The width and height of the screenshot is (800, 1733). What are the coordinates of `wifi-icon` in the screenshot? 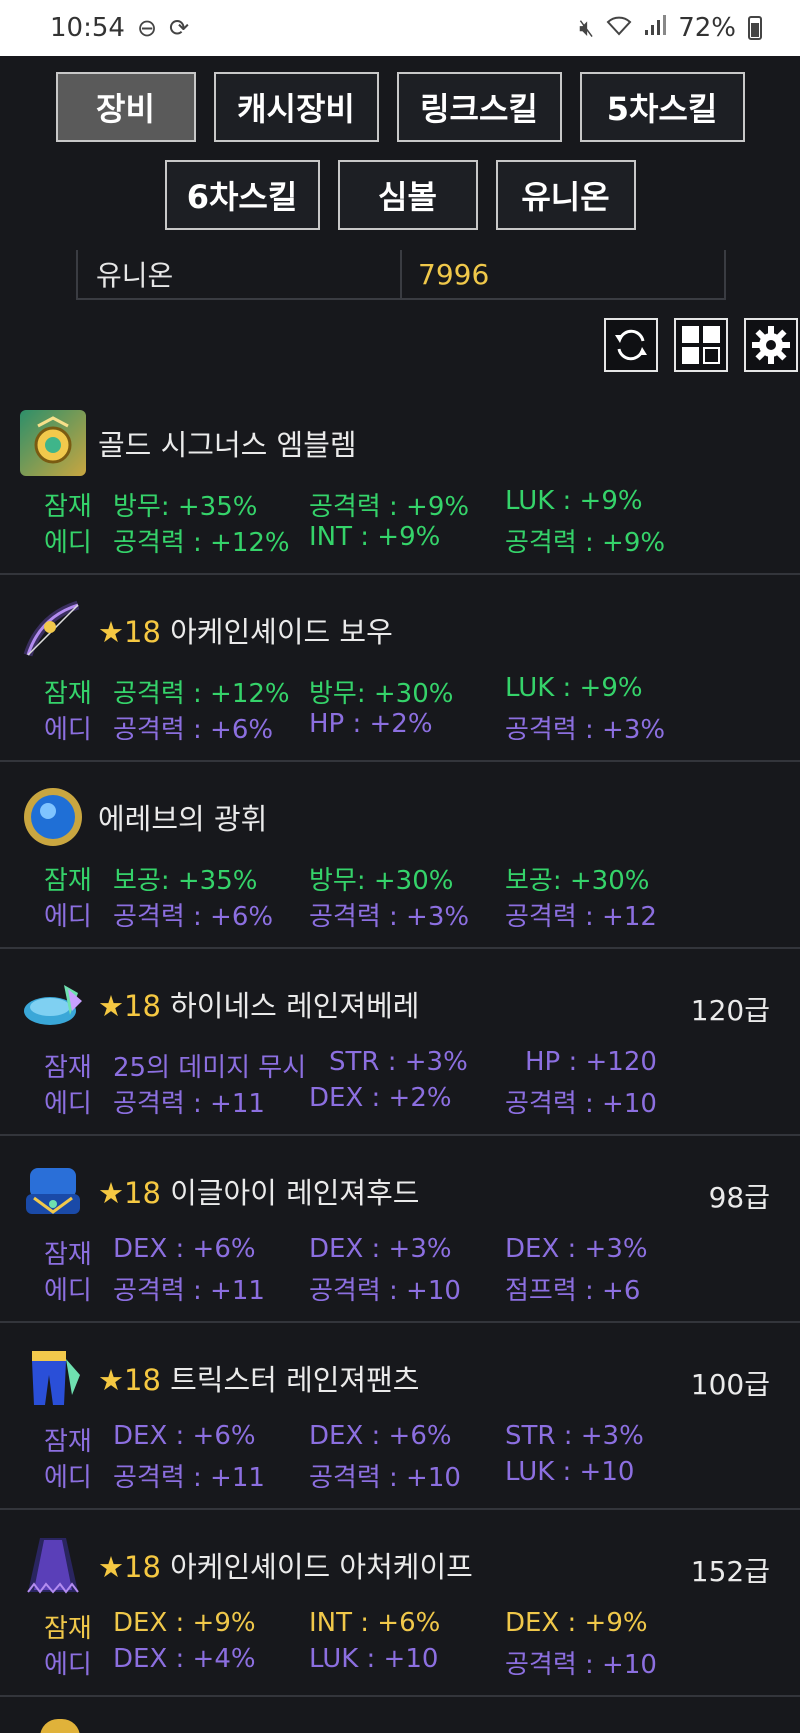 It's located at (619, 28).